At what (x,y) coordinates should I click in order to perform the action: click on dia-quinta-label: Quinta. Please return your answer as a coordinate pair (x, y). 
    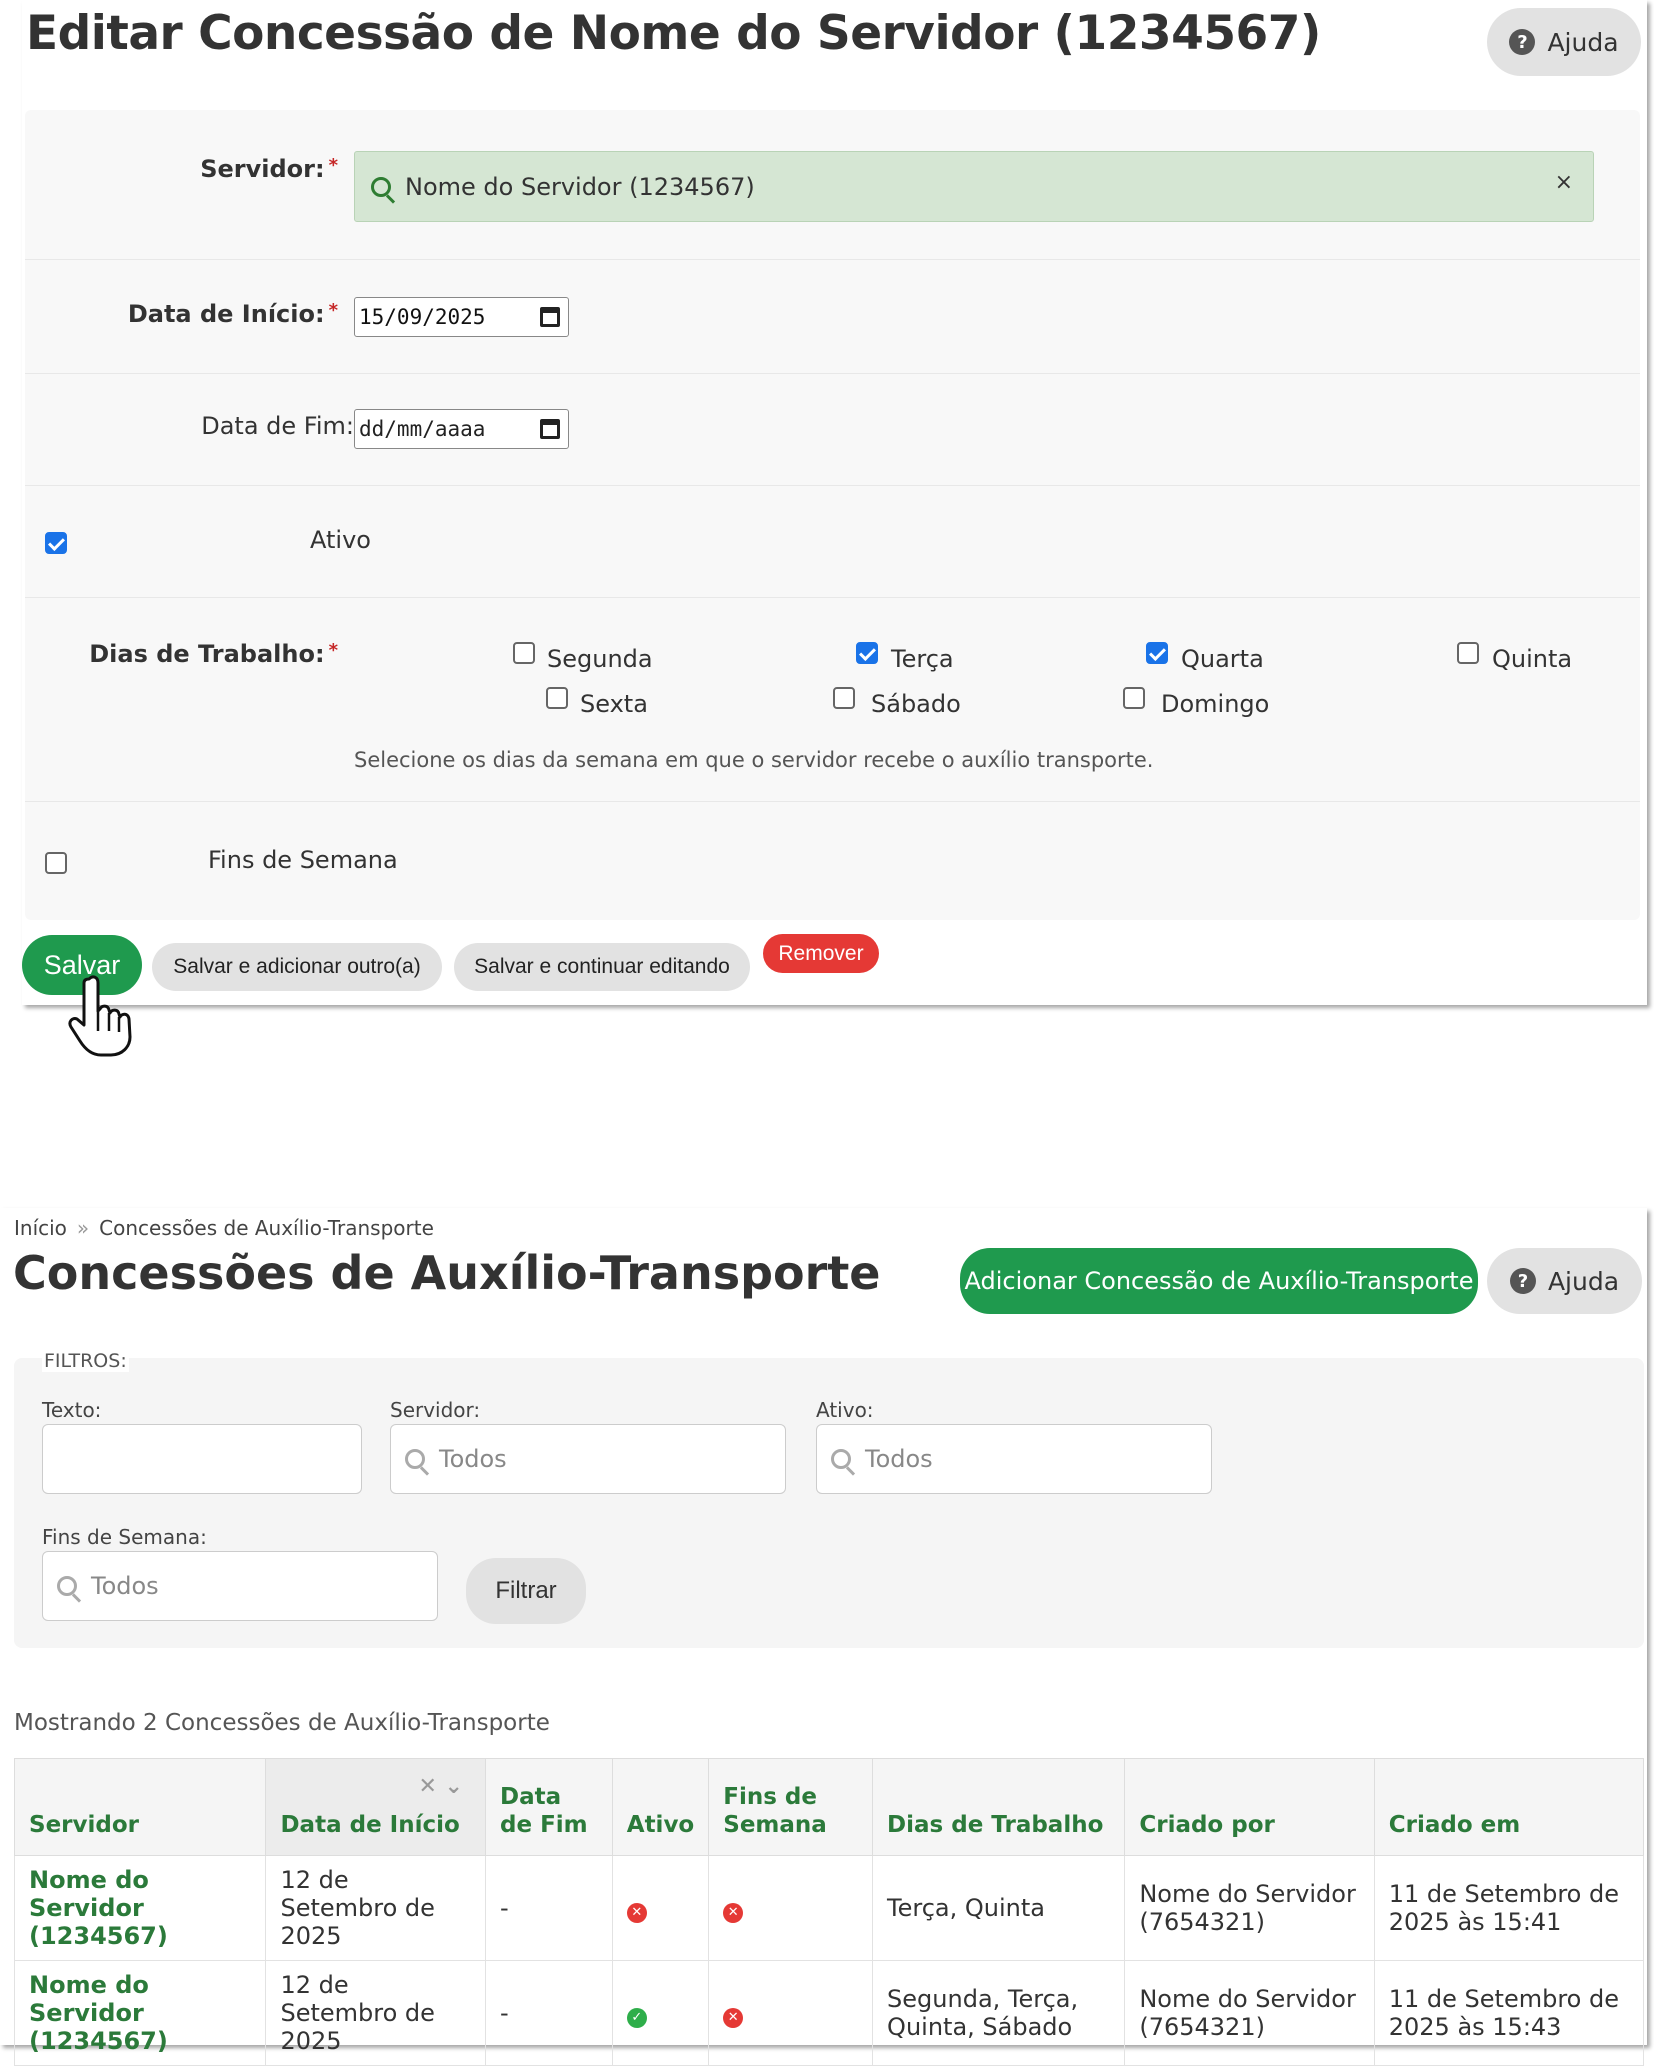
    Looking at the image, I should click on (1532, 659).